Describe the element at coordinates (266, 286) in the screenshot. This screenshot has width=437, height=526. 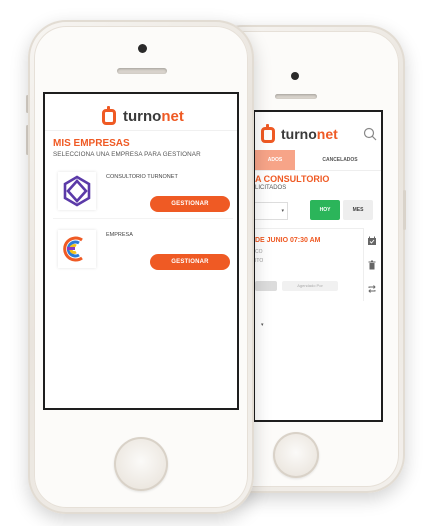
I see `appointment-tag` at that location.